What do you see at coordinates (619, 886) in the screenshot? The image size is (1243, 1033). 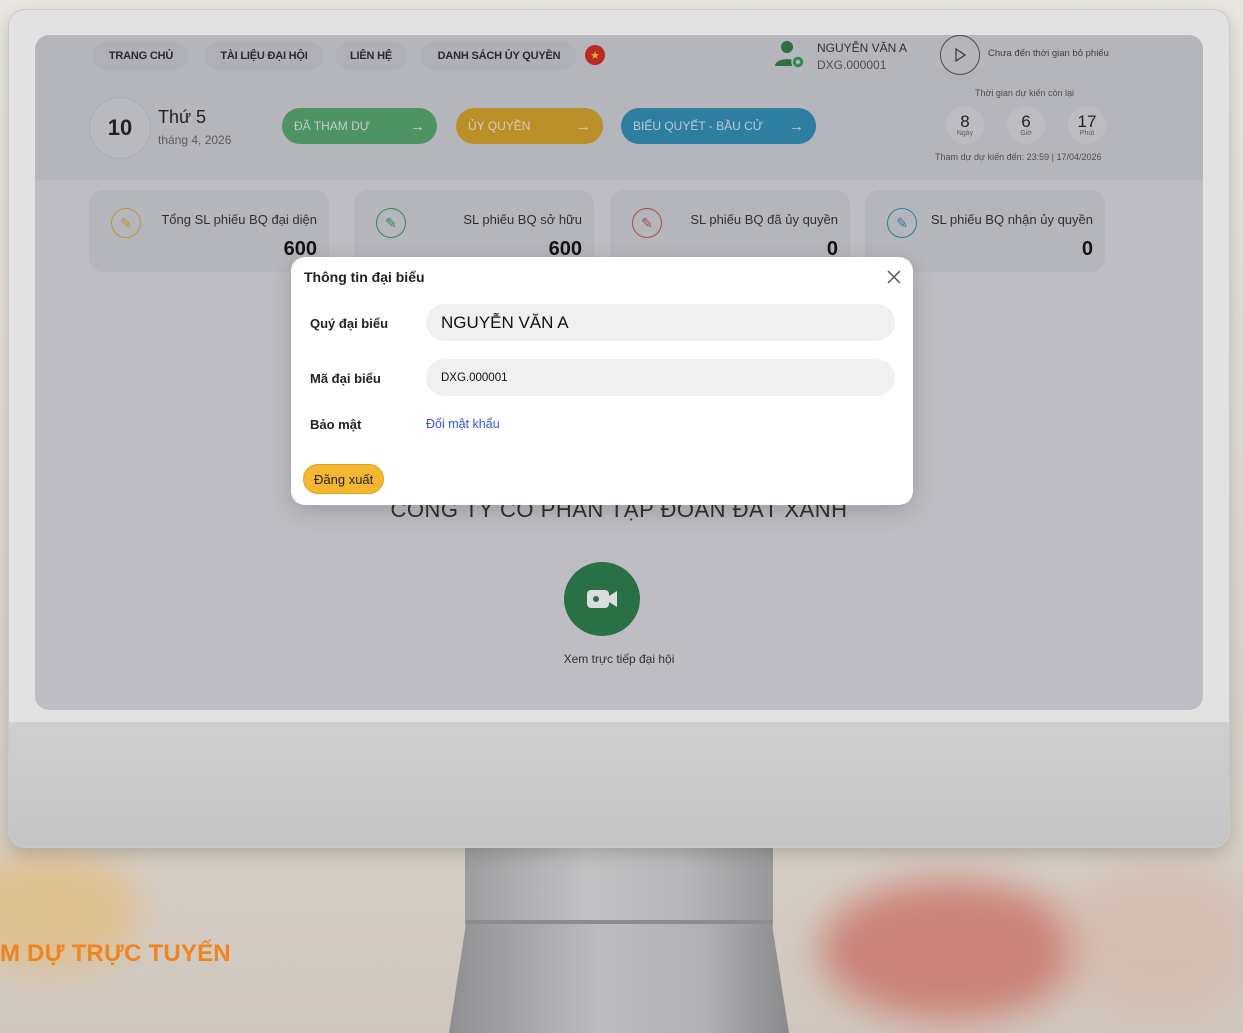 I see `monitor-stand-neck` at bounding box center [619, 886].